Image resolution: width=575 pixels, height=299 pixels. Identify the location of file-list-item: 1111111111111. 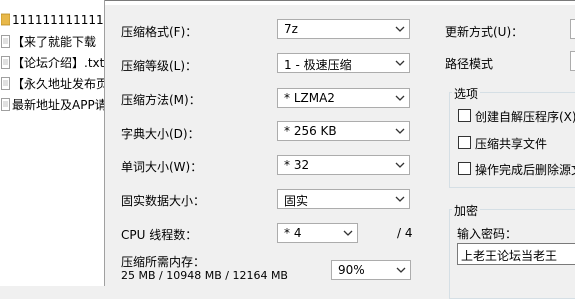
(52, 20).